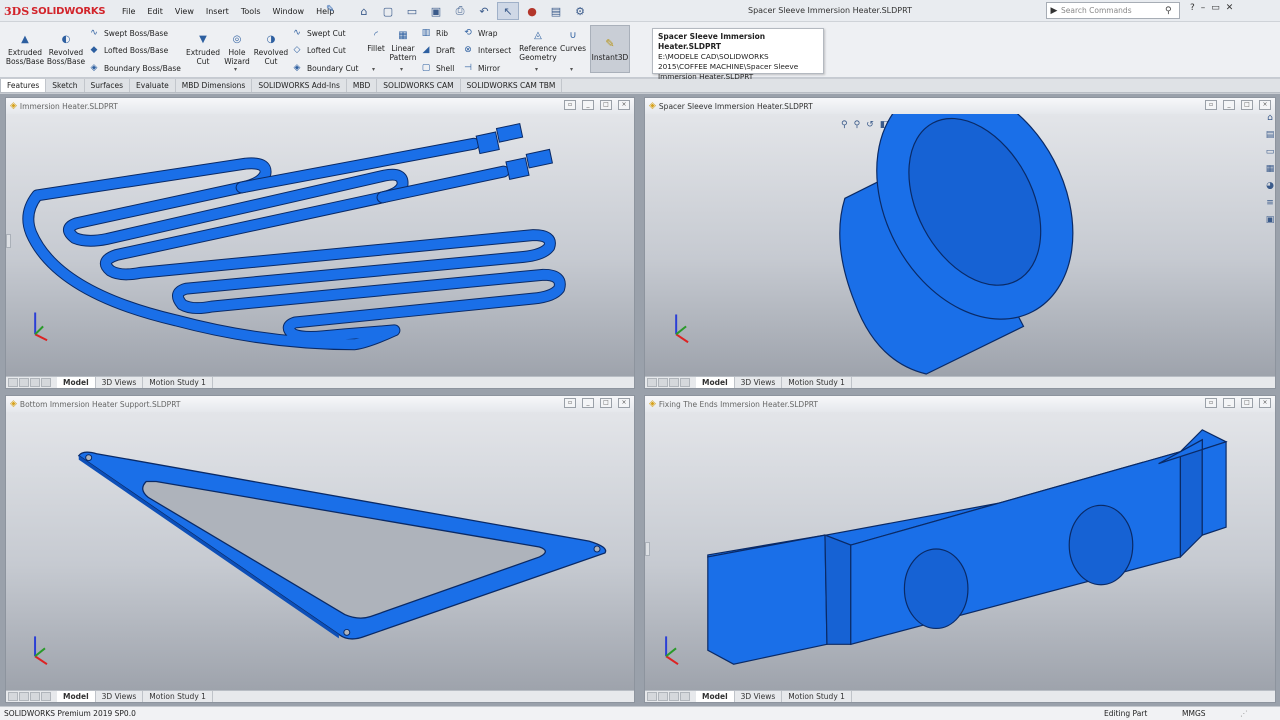 Image resolution: width=1280 pixels, height=720 pixels. I want to click on solidworks-logo: 3DS SOLIDWORKS, so click(55, 11).